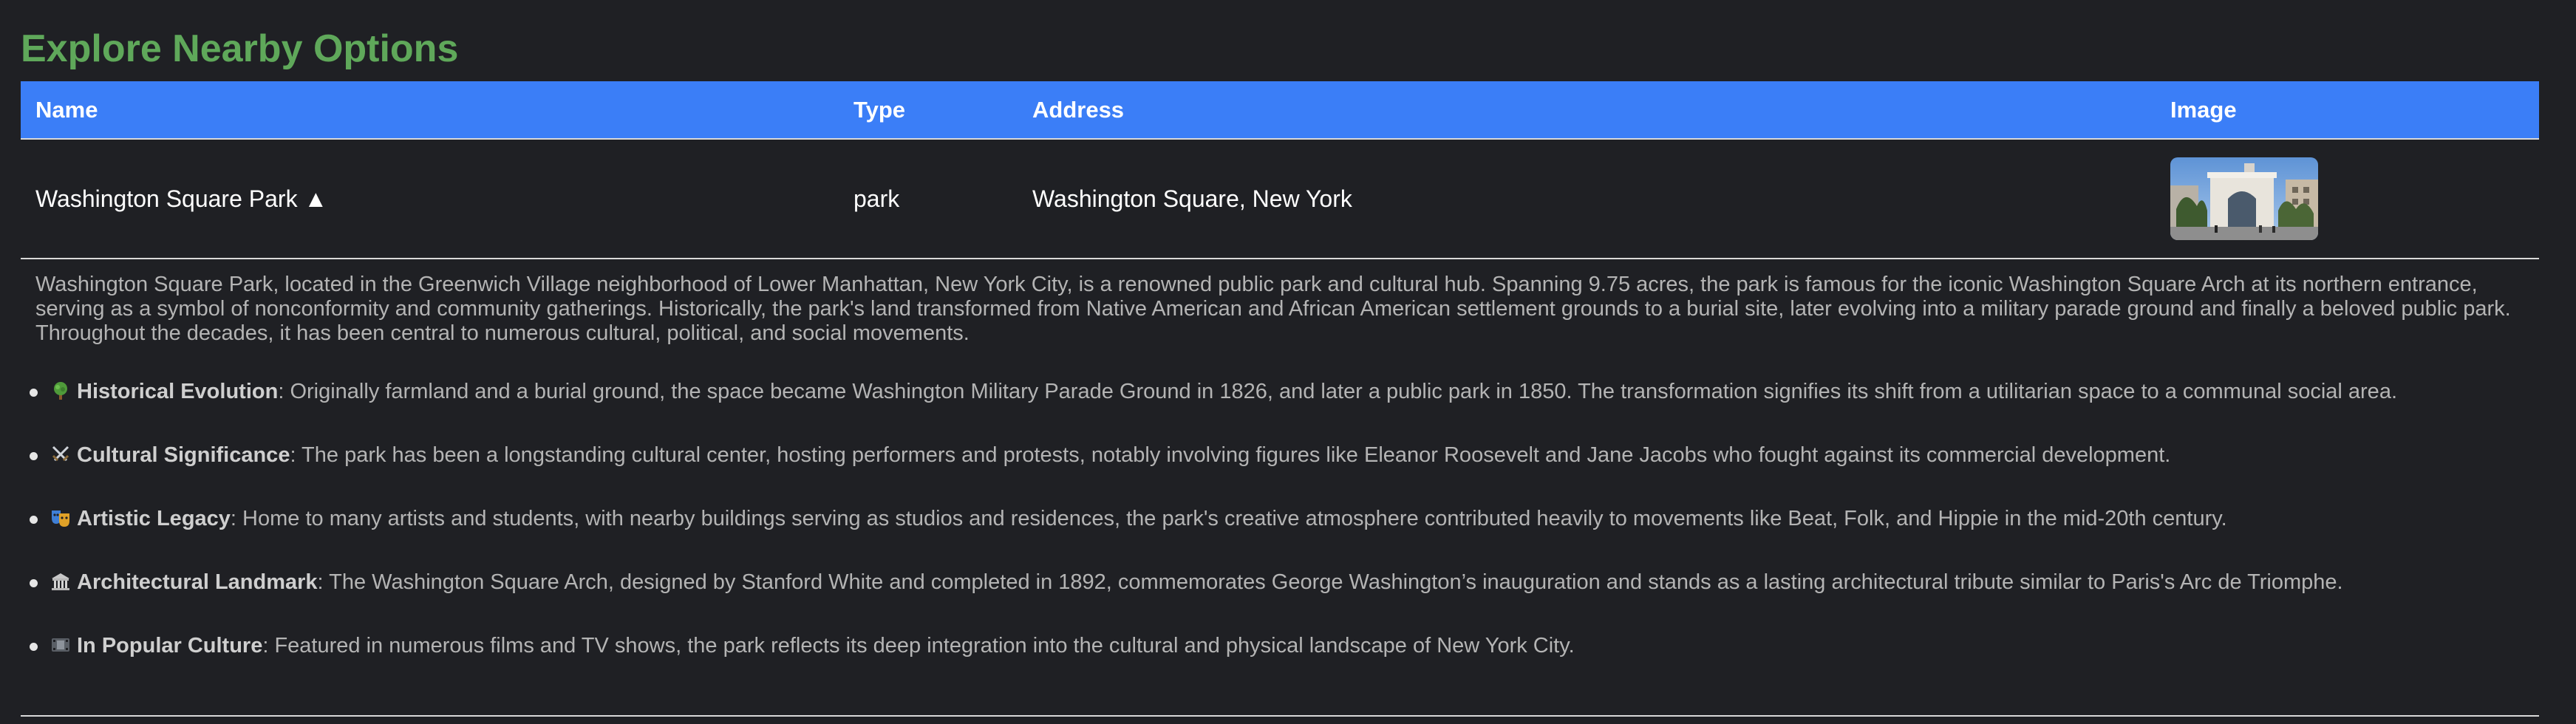  Describe the element at coordinates (60, 581) in the screenshot. I see `classical-building-icon` at that location.